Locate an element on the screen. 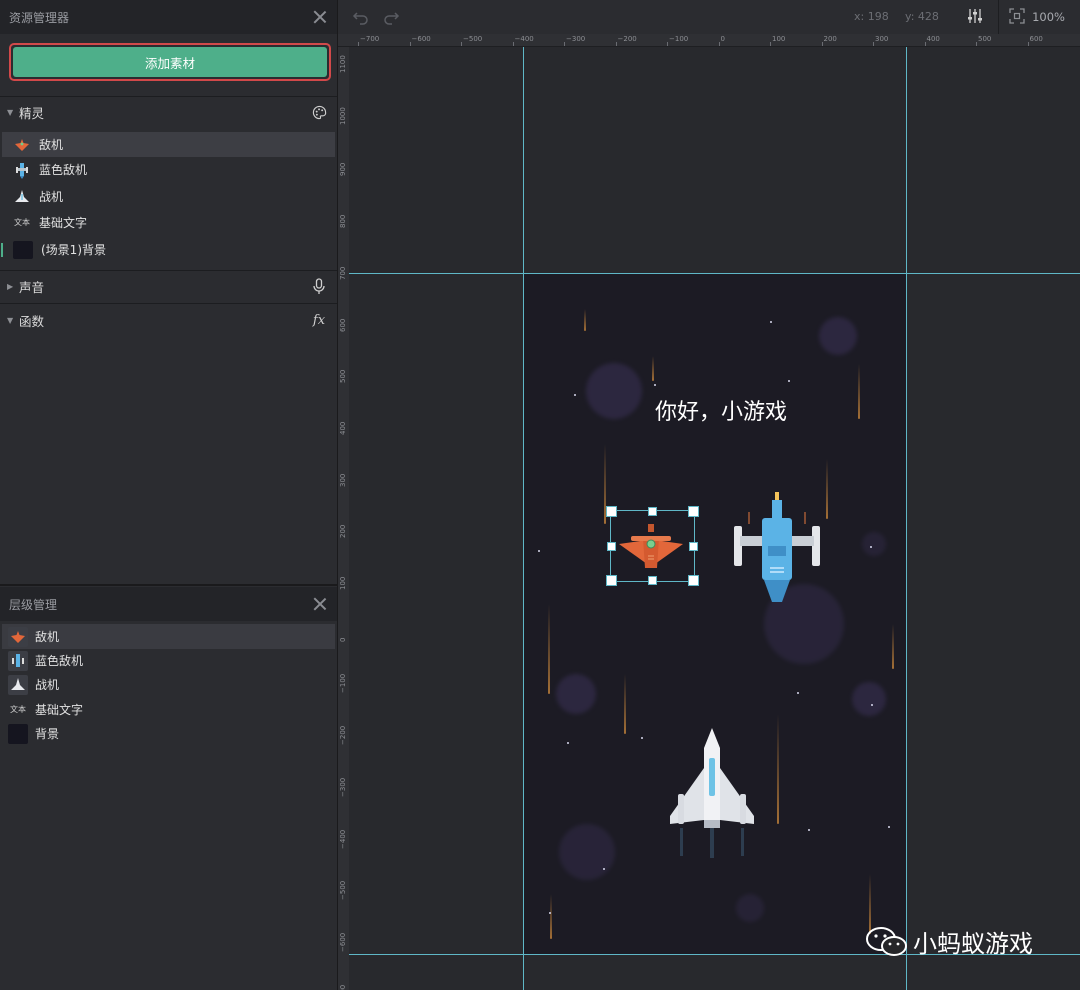 The width and height of the screenshot is (1080, 990). redo-icon is located at coordinates (391, 17).